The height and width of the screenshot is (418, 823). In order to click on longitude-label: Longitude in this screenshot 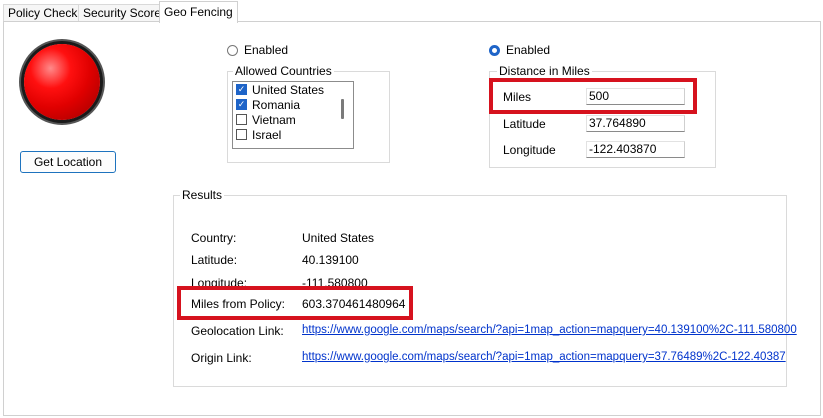, I will do `click(529, 150)`.